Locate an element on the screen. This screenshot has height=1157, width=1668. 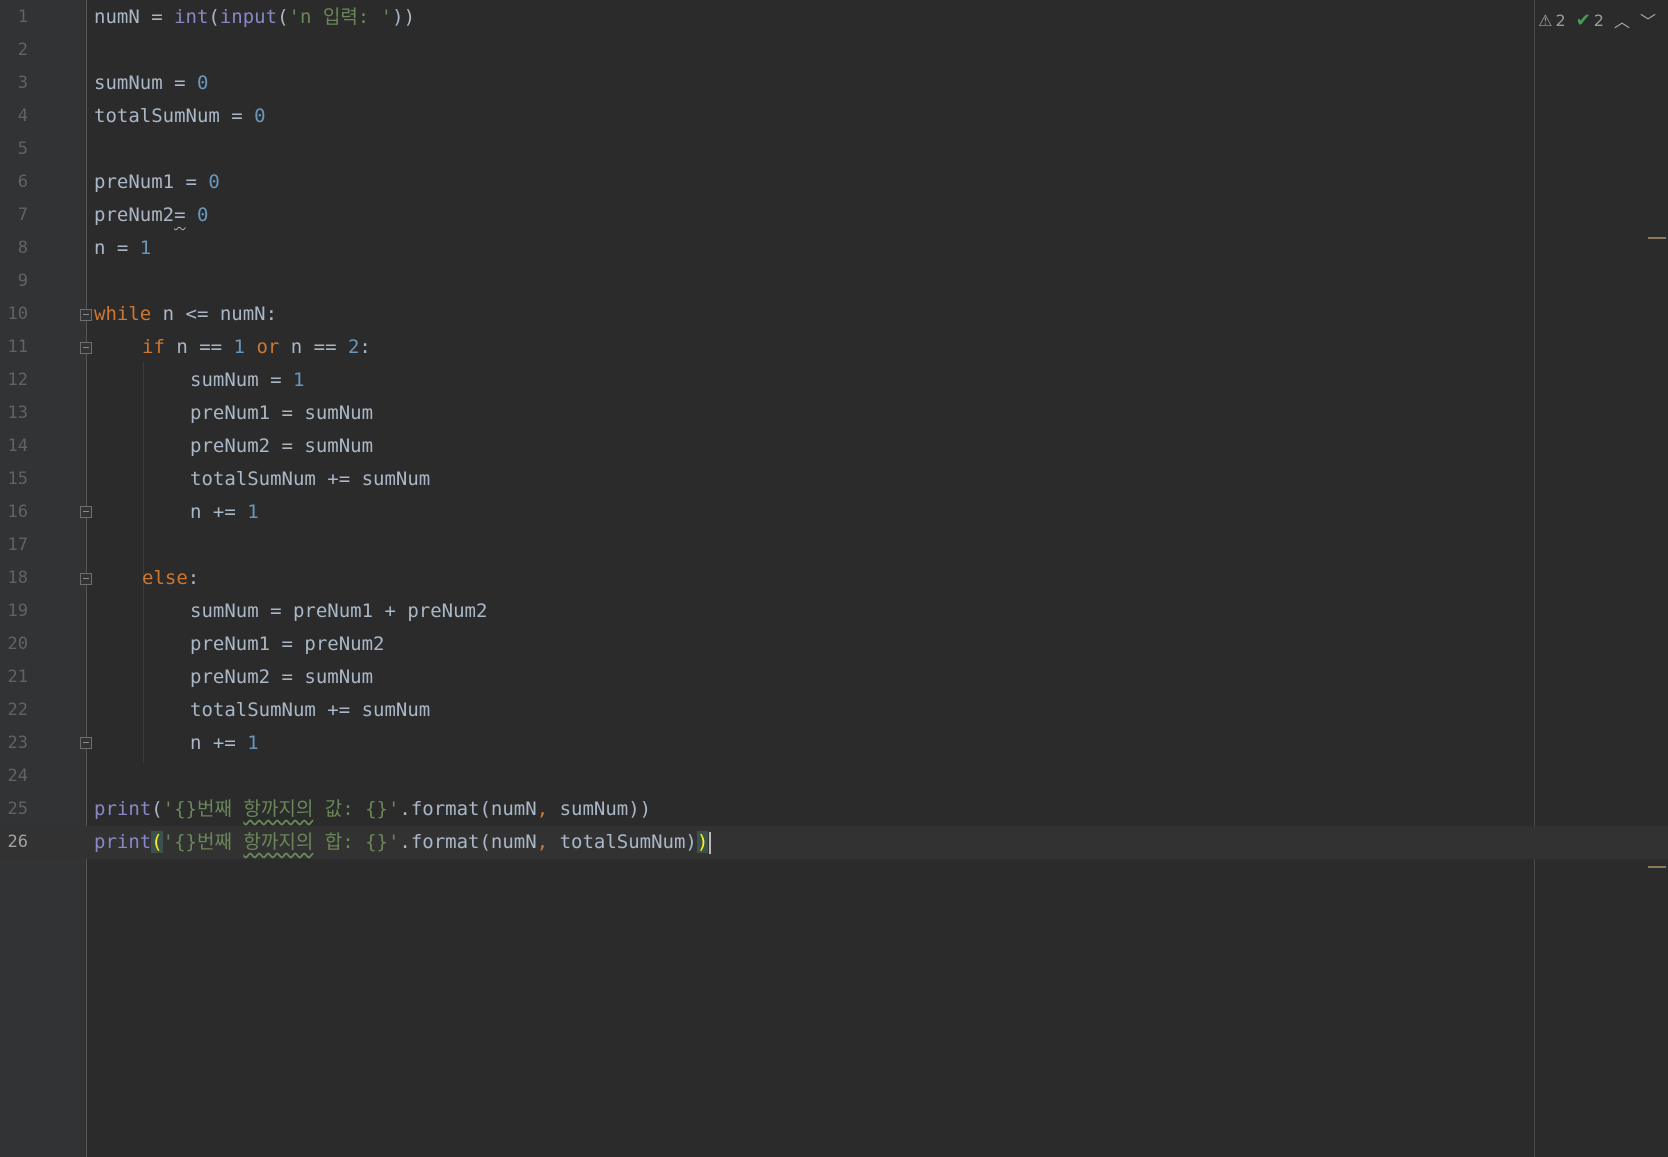
code-text: preNum1 = 0 is located at coordinates (157, 182).